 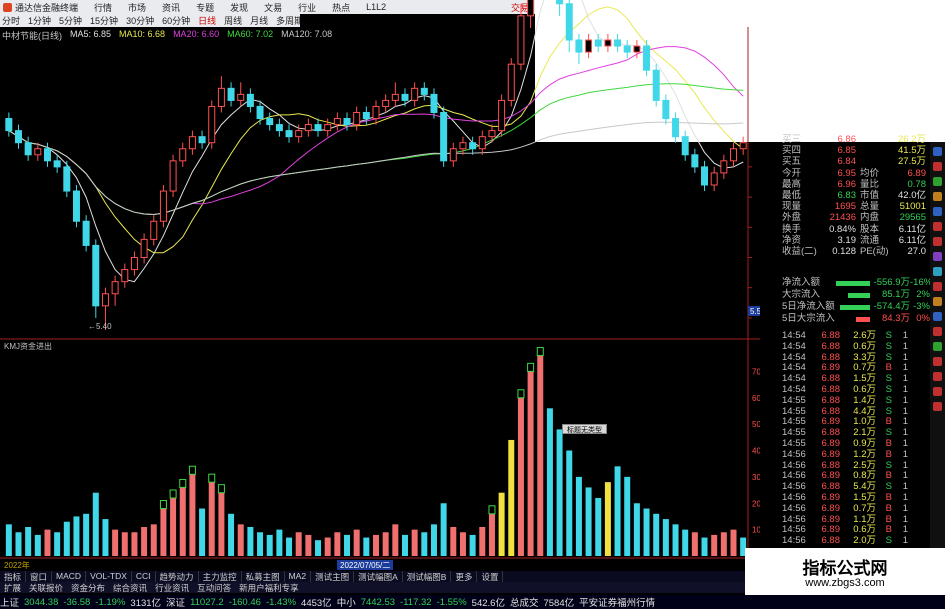 What do you see at coordinates (39, 576) in the screenshot?
I see `indicator-tab: 窗口` at bounding box center [39, 576].